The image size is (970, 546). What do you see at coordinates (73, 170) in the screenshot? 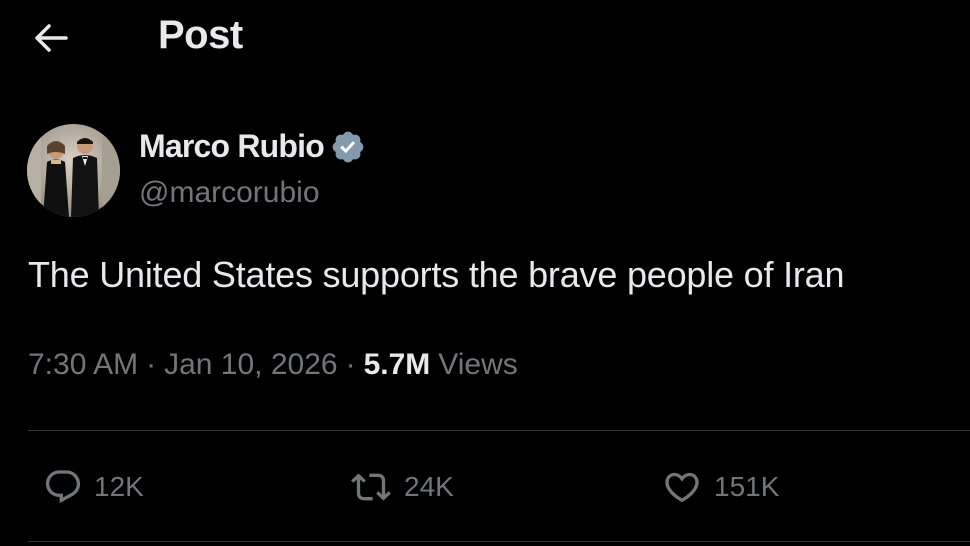
I see `avatar` at bounding box center [73, 170].